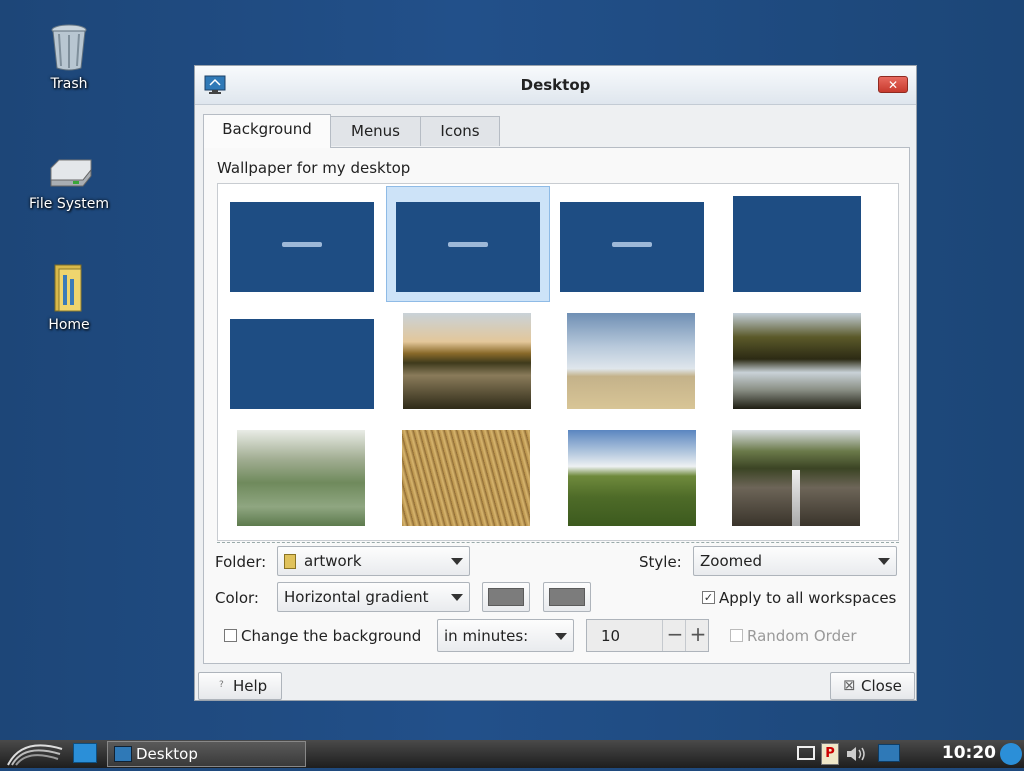 The width and height of the screenshot is (1024, 771). I want to click on desktop-icon-trash: Trash, so click(69, 57).